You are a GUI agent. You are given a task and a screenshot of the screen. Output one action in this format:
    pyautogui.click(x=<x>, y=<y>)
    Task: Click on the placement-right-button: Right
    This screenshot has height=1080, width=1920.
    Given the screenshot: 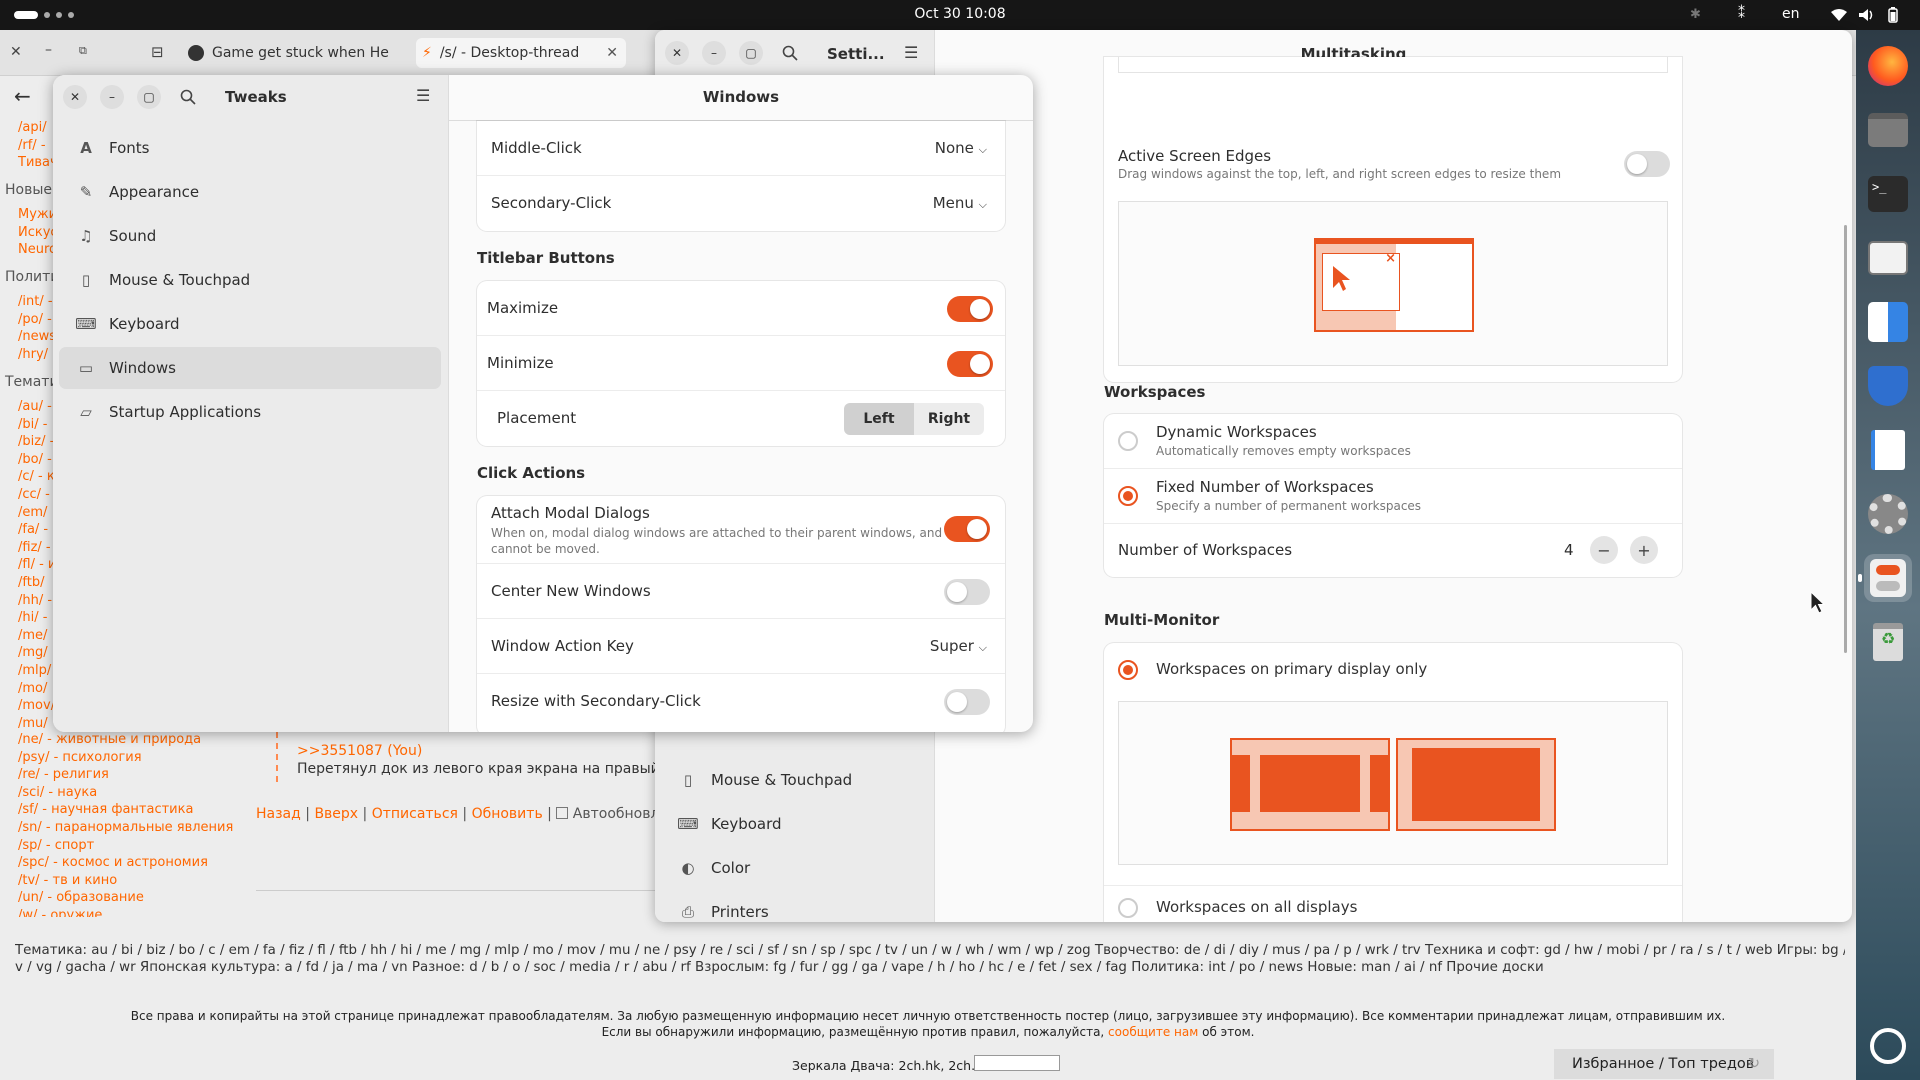 What is the action you would take?
    pyautogui.click(x=949, y=419)
    